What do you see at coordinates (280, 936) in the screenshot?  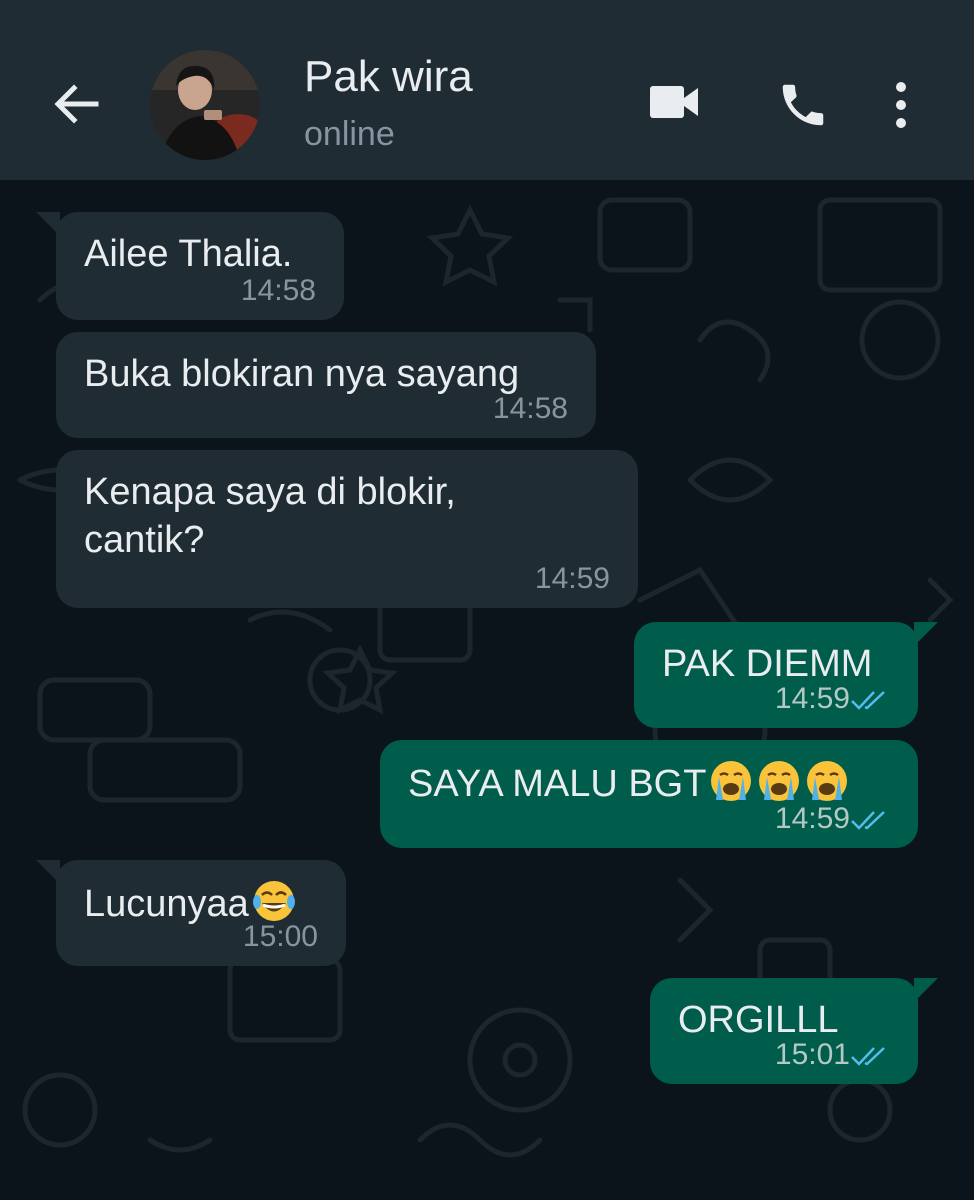 I see `message-time: 15:00` at bounding box center [280, 936].